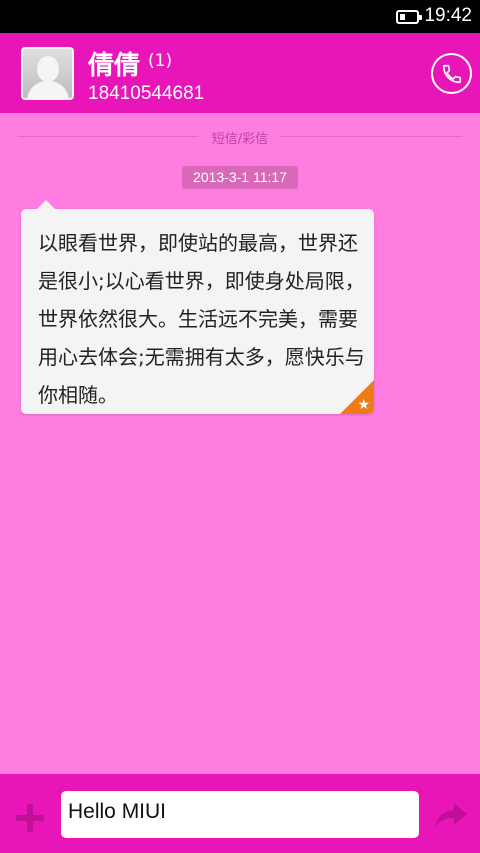  Describe the element at coordinates (114, 66) in the screenshot. I see `contact-name: 倩倩` at that location.